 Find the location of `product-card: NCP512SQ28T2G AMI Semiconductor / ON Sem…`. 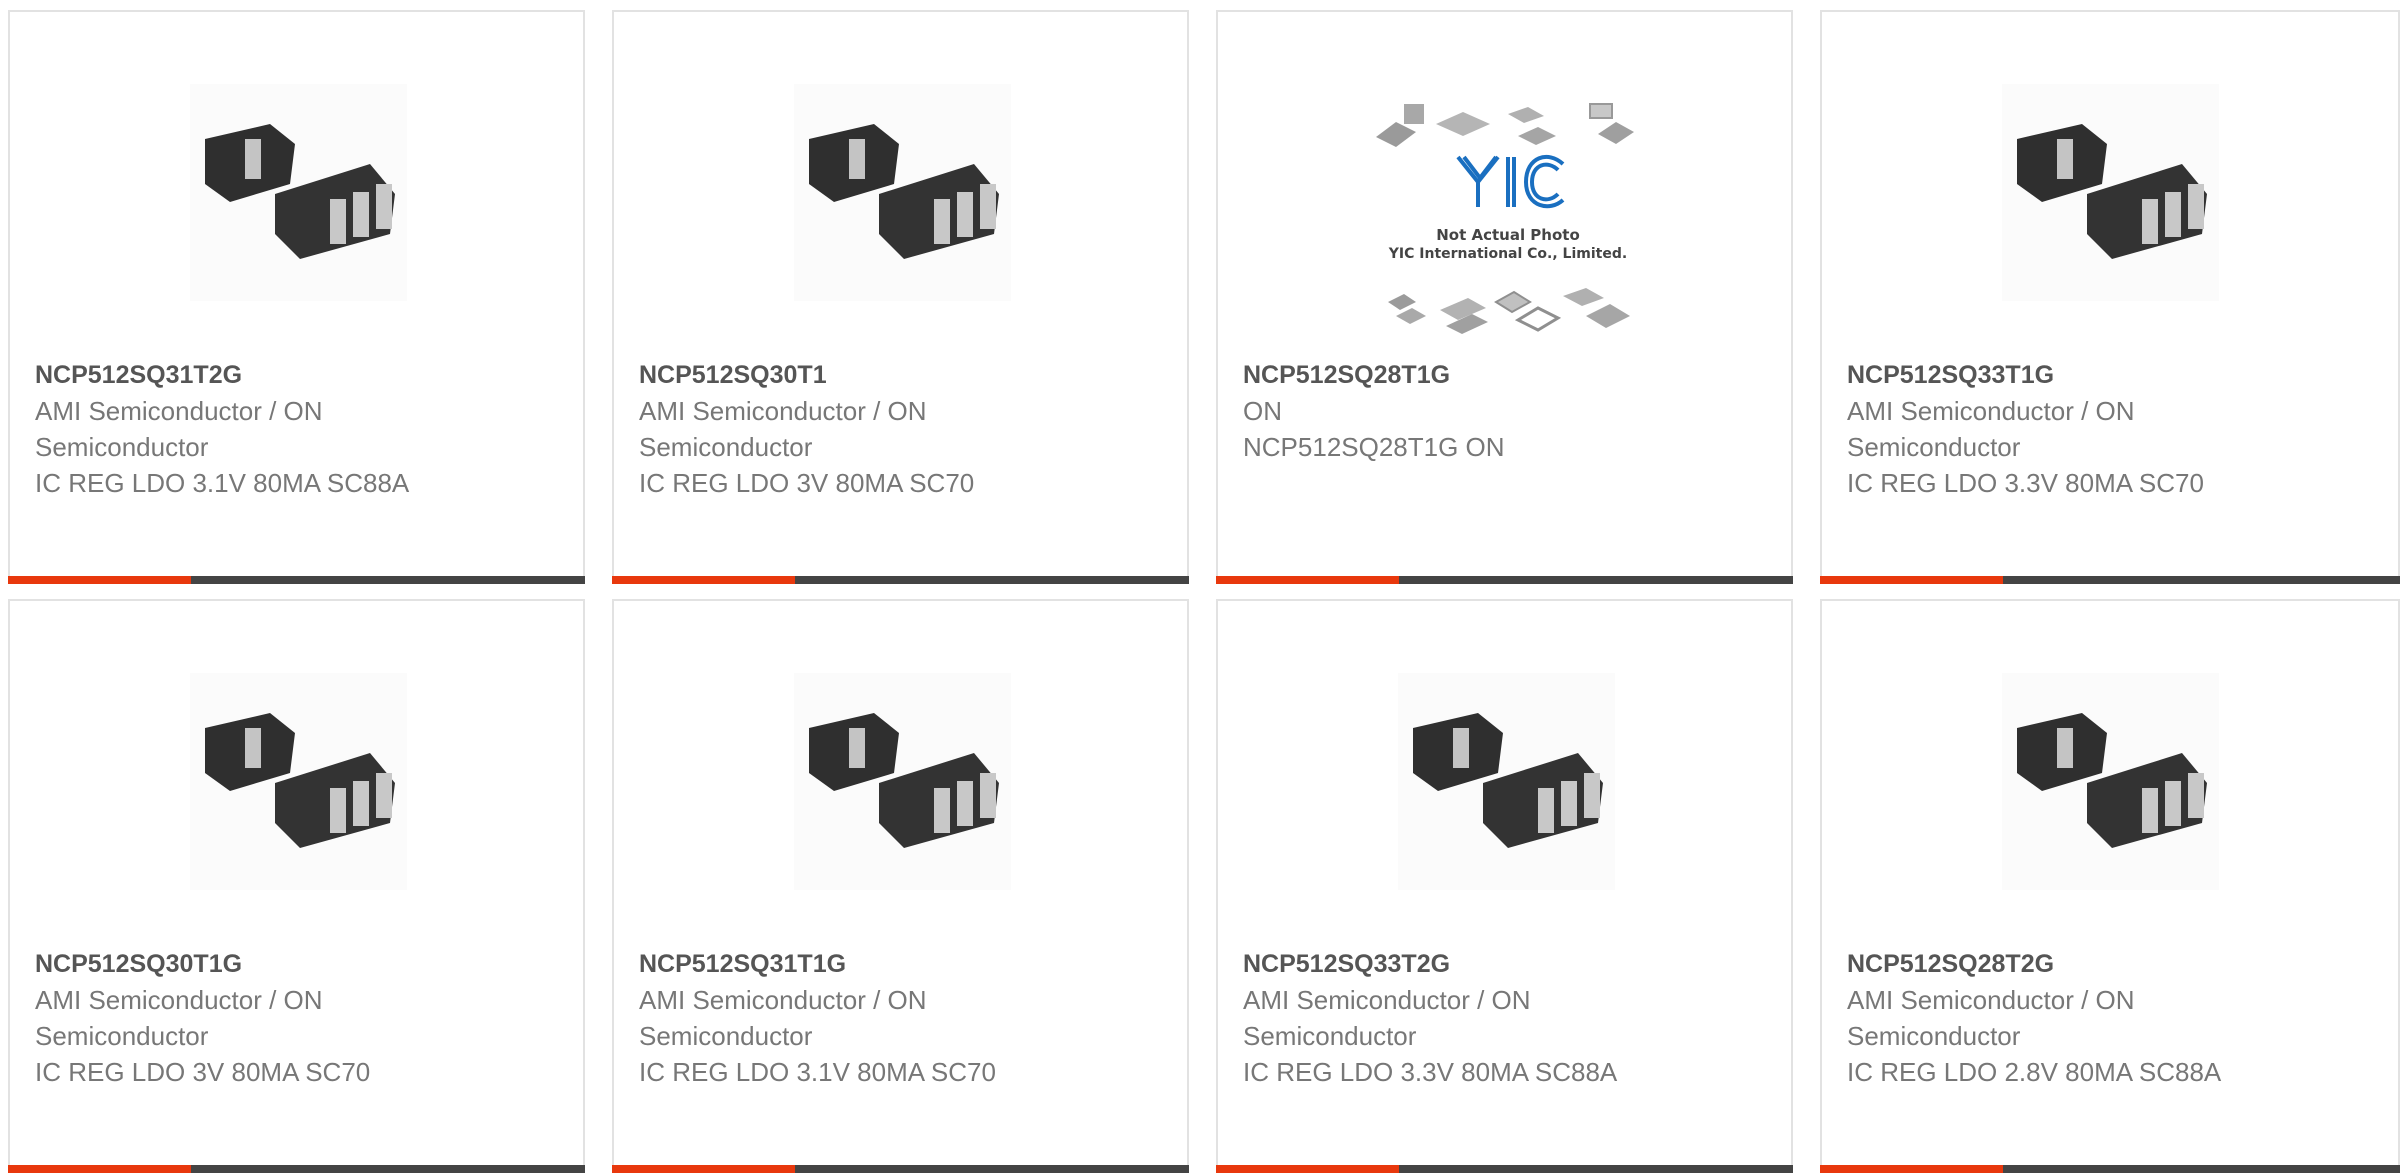

product-card: NCP512SQ28T2G AMI Semiconductor / ON Sem… is located at coordinates (2110, 886).